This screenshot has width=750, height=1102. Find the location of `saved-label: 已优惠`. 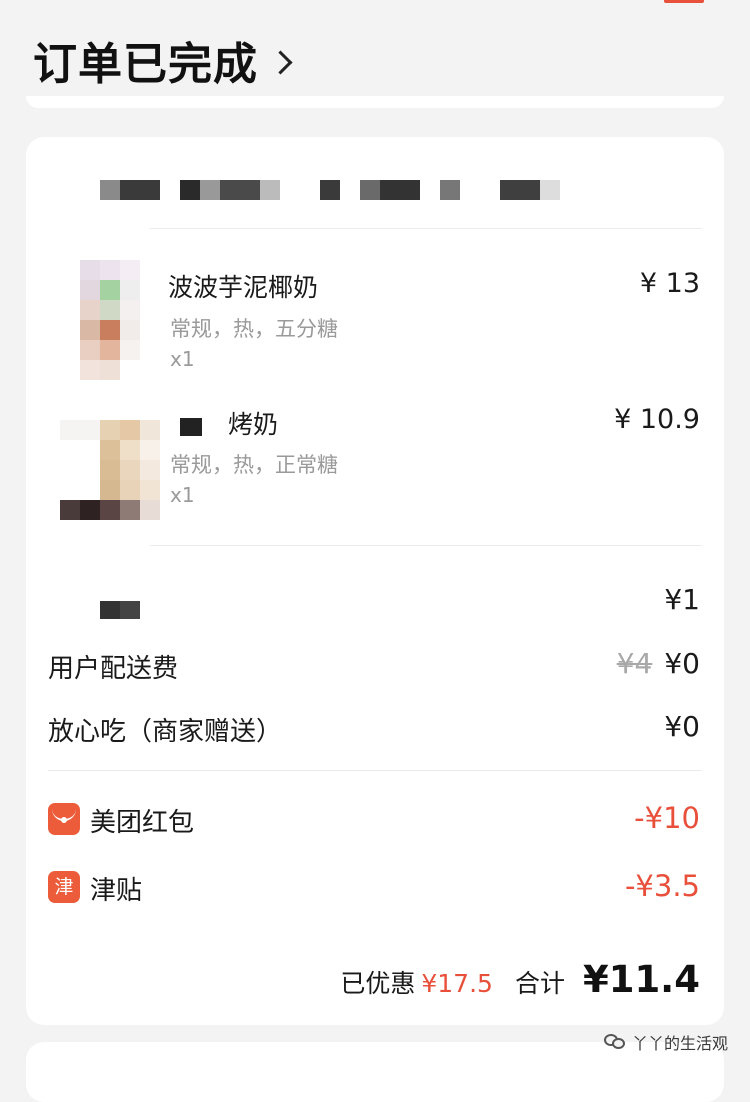

saved-label: 已优惠 is located at coordinates (378, 983).